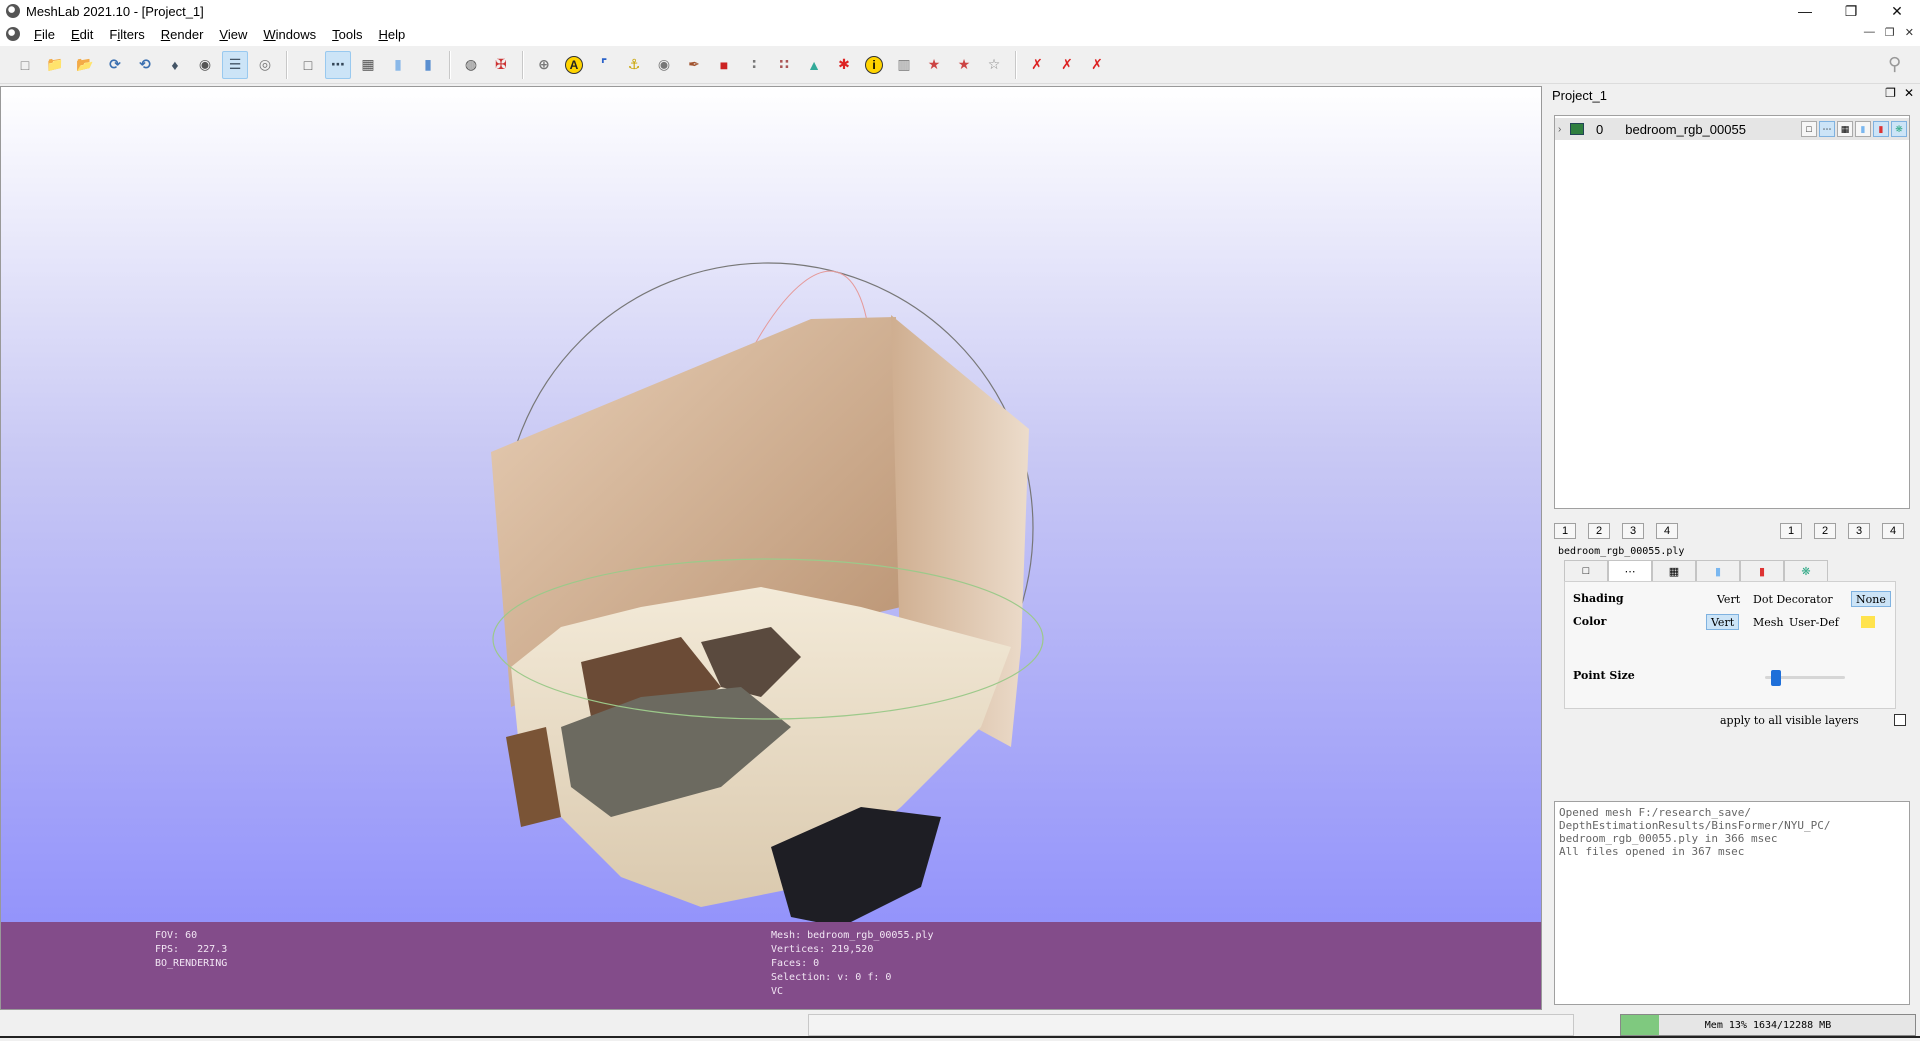 The height and width of the screenshot is (1041, 1920). Describe the element at coordinates (235, 64) in the screenshot. I see `layers-dialog-button: ☰` at that location.